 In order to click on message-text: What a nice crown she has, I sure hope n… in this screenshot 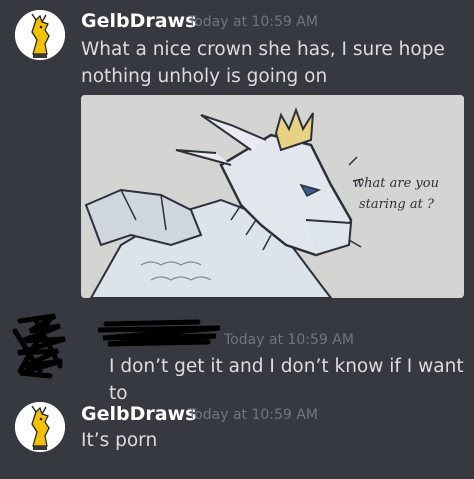, I will do `click(263, 63)`.